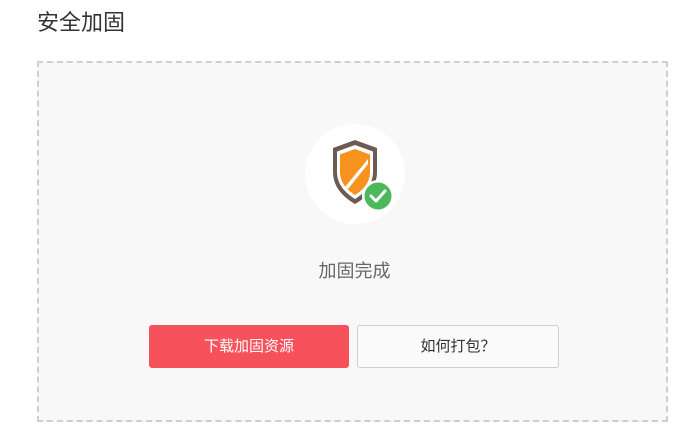 The image size is (695, 444). Describe the element at coordinates (81, 23) in the screenshot. I see `page-title: 安全加固` at that location.